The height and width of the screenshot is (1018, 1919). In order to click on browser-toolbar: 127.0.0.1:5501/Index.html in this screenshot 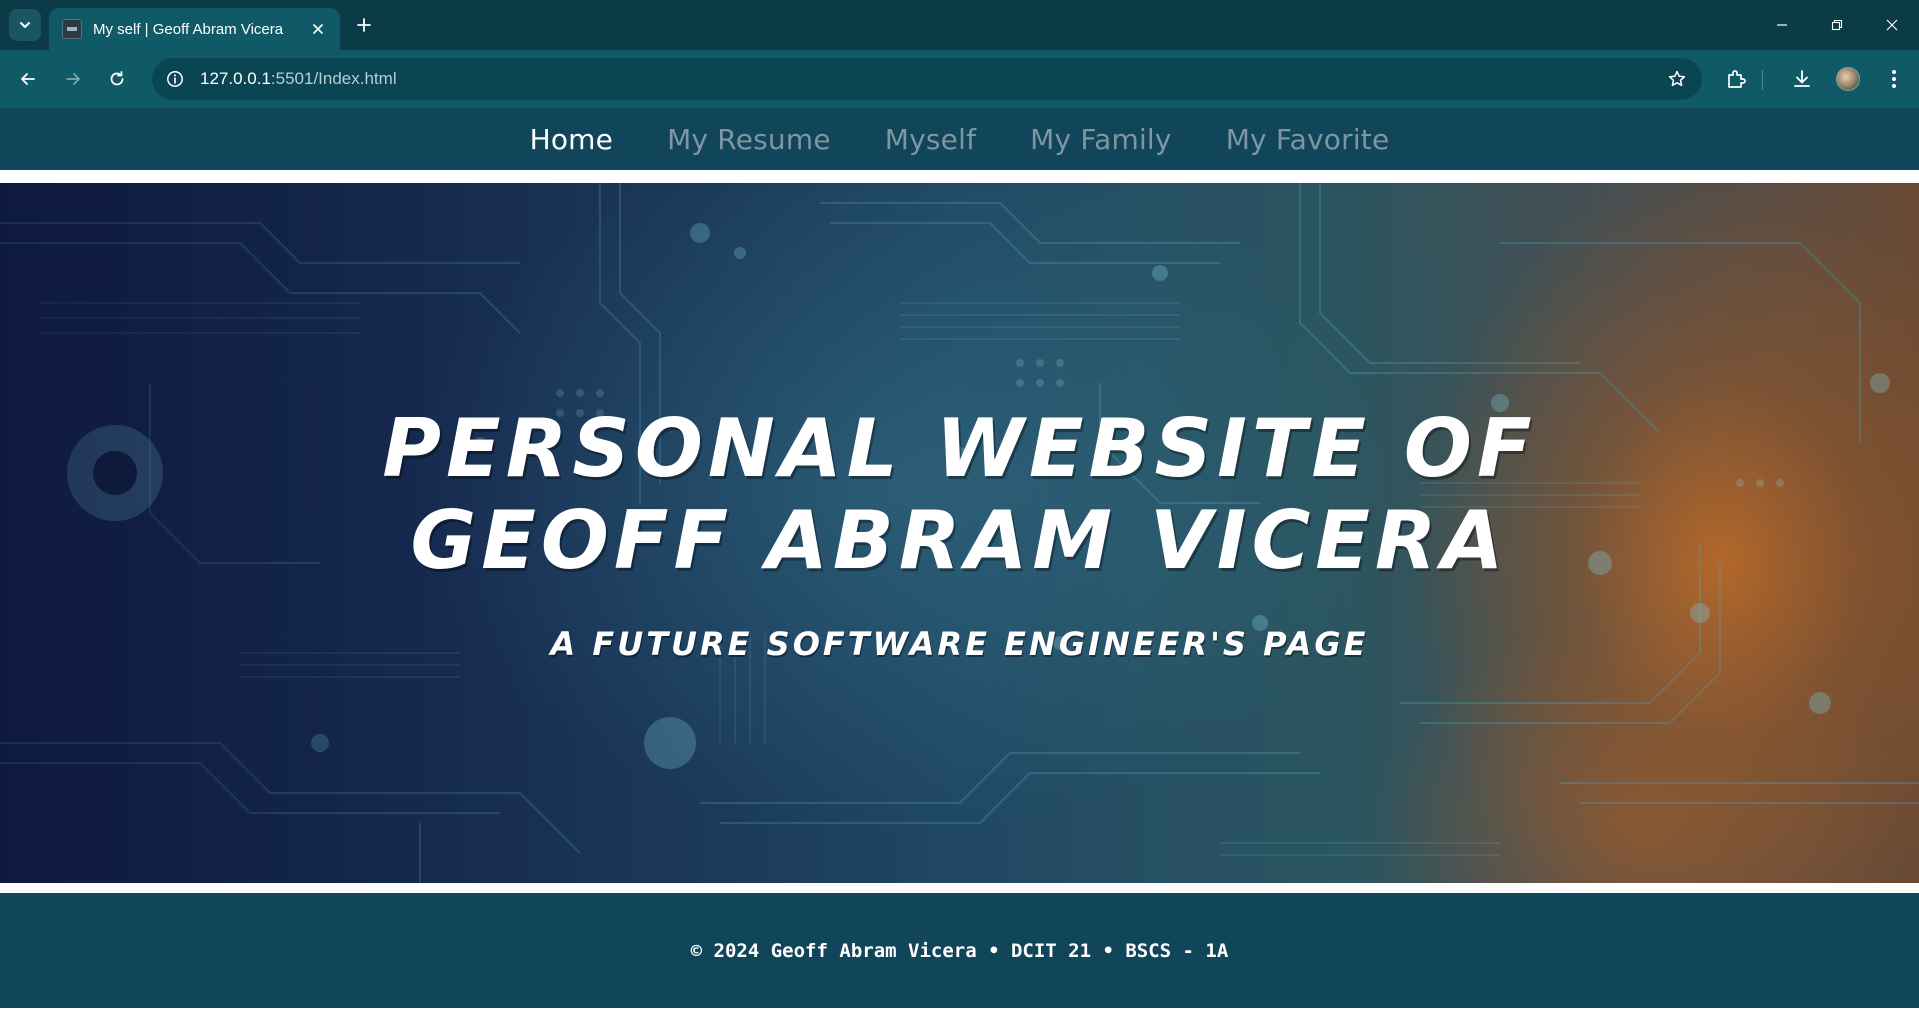, I will do `click(959, 79)`.